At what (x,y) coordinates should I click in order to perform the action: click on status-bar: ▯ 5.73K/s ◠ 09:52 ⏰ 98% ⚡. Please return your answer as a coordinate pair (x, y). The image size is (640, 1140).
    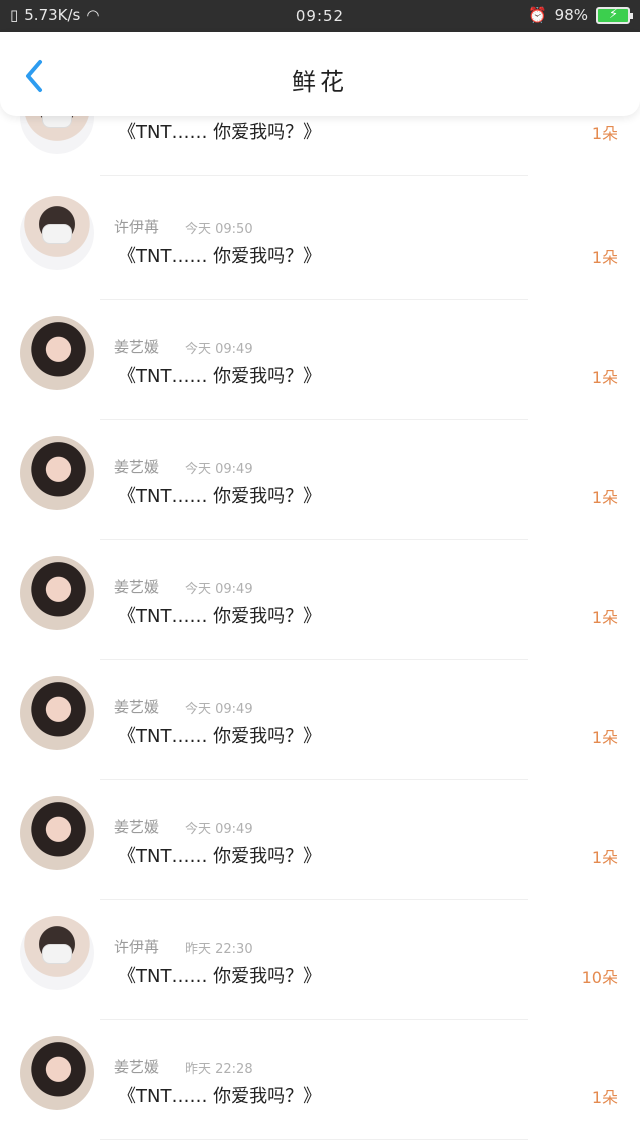
    Looking at the image, I should click on (320, 16).